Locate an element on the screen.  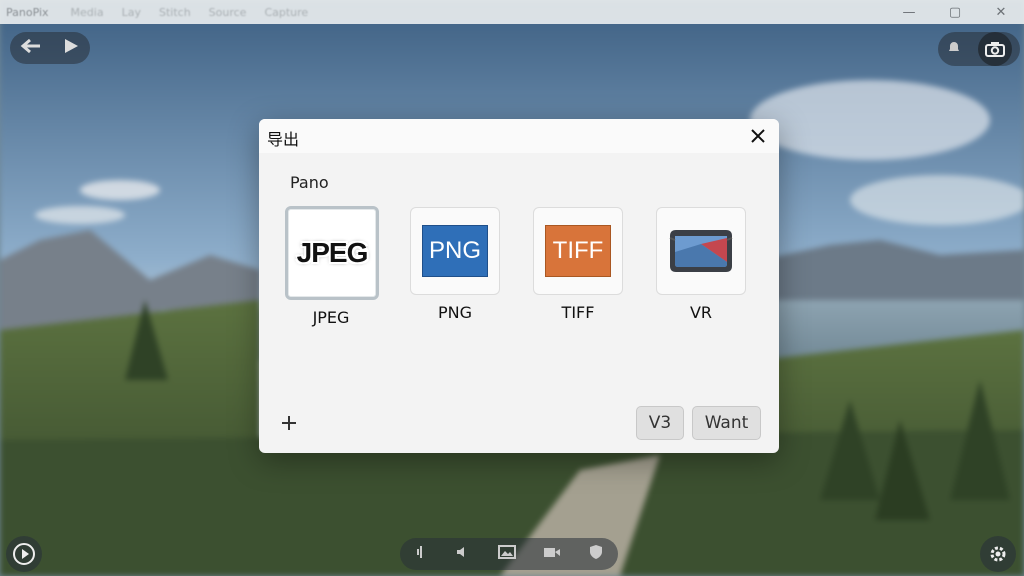
camera-button is located at coordinates (995, 49).